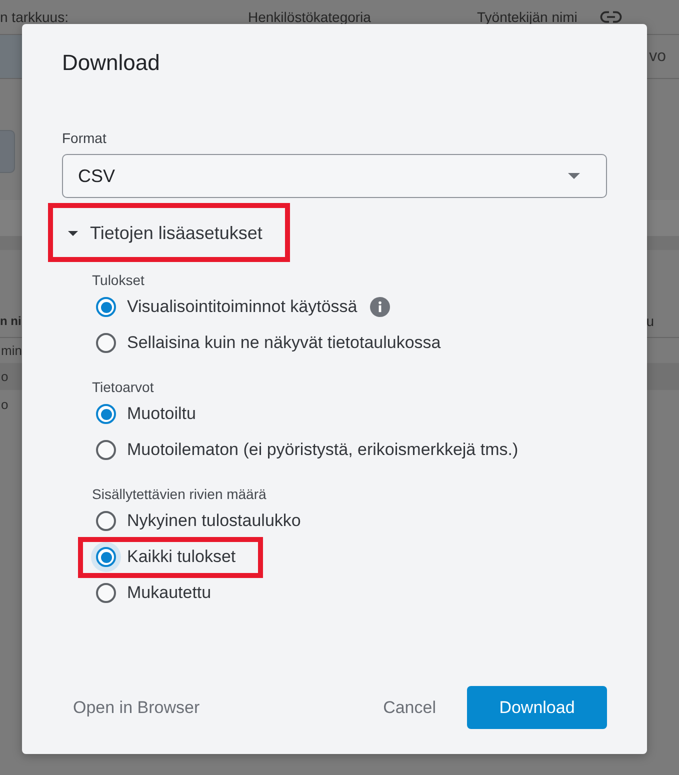 The height and width of the screenshot is (775, 679). What do you see at coordinates (111, 63) in the screenshot?
I see `dialog-title: Download` at bounding box center [111, 63].